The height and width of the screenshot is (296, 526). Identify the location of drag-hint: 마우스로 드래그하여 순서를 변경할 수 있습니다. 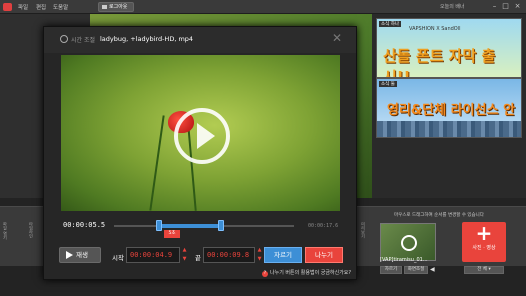
(439, 215).